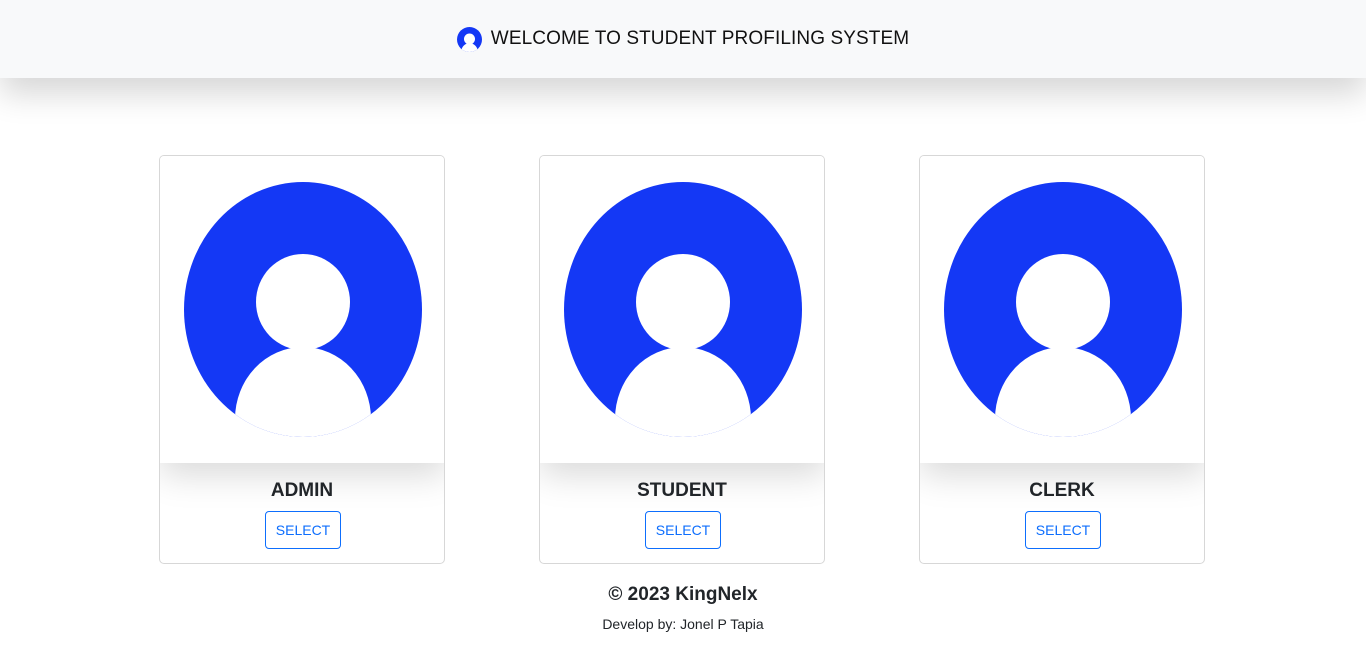  What do you see at coordinates (302, 490) in the screenshot?
I see `card-title: ADMIN` at bounding box center [302, 490].